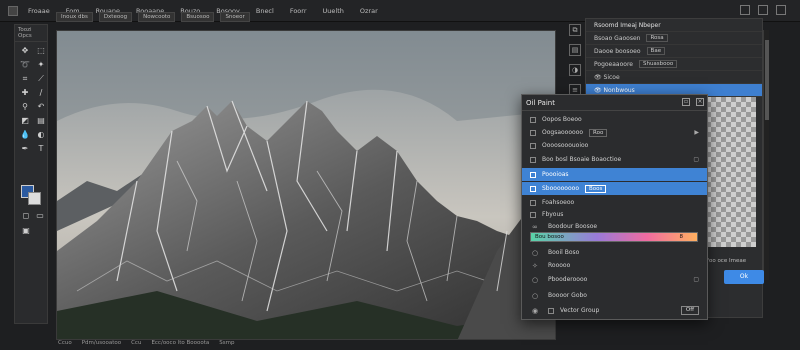 The image size is (800, 350). What do you see at coordinates (614, 174) in the screenshot?
I see `dialog-row-selected: Poooioas` at bounding box center [614, 174].